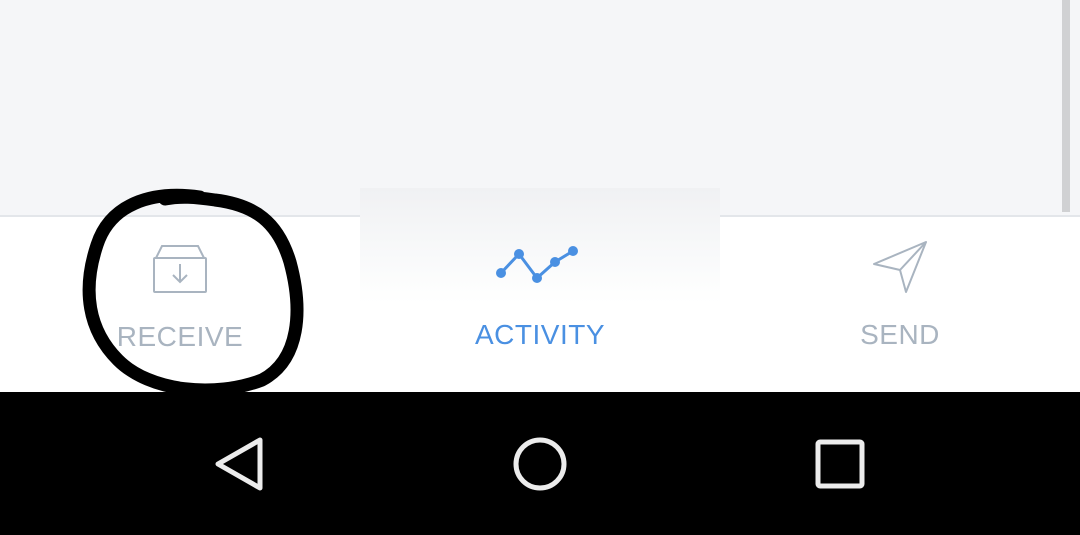 This screenshot has width=1080, height=535. Describe the element at coordinates (539, 334) in the screenshot. I see `tab-activity-label: ACTIVITY` at that location.